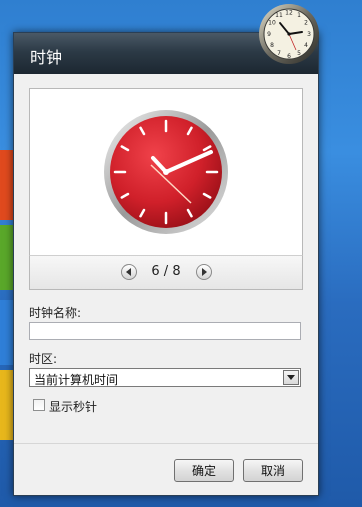 Image resolution: width=362 pixels, height=507 pixels. Describe the element at coordinates (289, 34) in the screenshot. I see `clock-gadget-icon: 12 1 2 3 4 5 6 7 8 9 10 11` at that location.